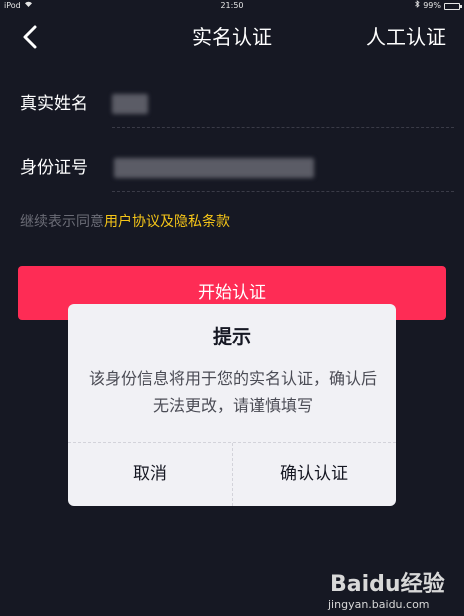 Image resolution: width=464 pixels, height=616 pixels. I want to click on agreement-prefix: 继续表示同意, so click(62, 222).